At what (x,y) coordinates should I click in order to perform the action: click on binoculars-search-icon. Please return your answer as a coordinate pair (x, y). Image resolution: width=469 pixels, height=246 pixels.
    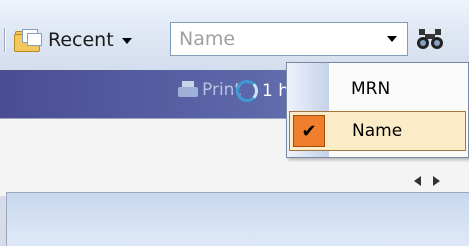
    Looking at the image, I should click on (430, 39).